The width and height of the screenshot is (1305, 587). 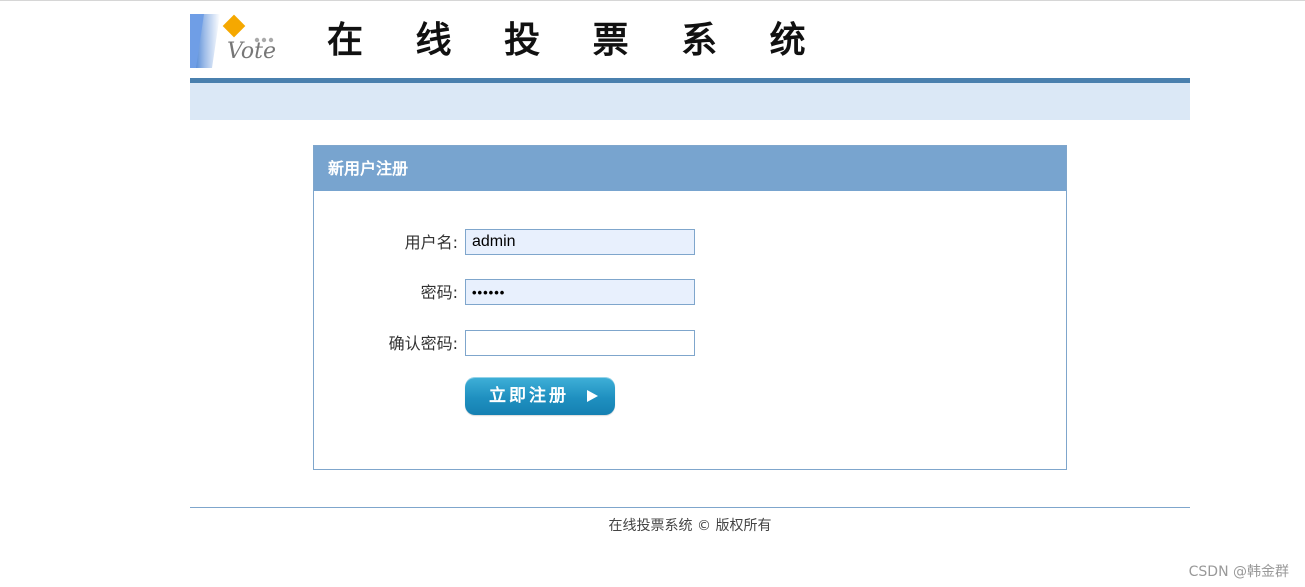 What do you see at coordinates (690, 526) in the screenshot?
I see `footer-copyright: 在线投票系统 © 版权所有` at bounding box center [690, 526].